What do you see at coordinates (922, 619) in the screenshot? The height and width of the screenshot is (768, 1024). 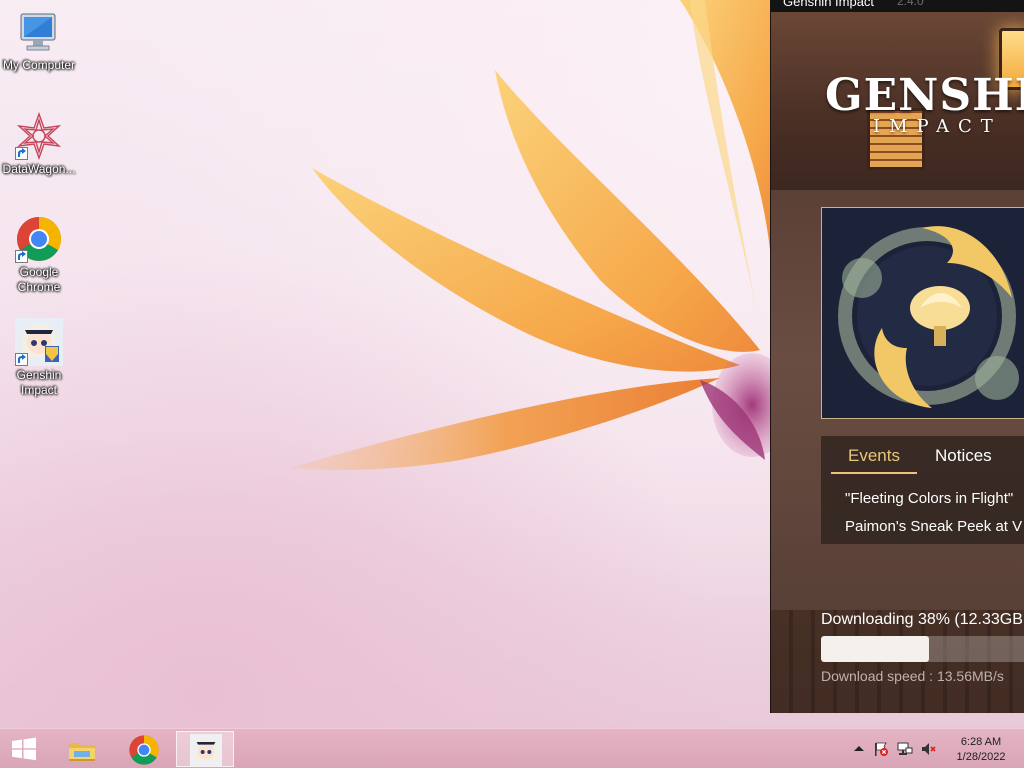 I see `download-status: Downloading 38% (12.33GB` at bounding box center [922, 619].